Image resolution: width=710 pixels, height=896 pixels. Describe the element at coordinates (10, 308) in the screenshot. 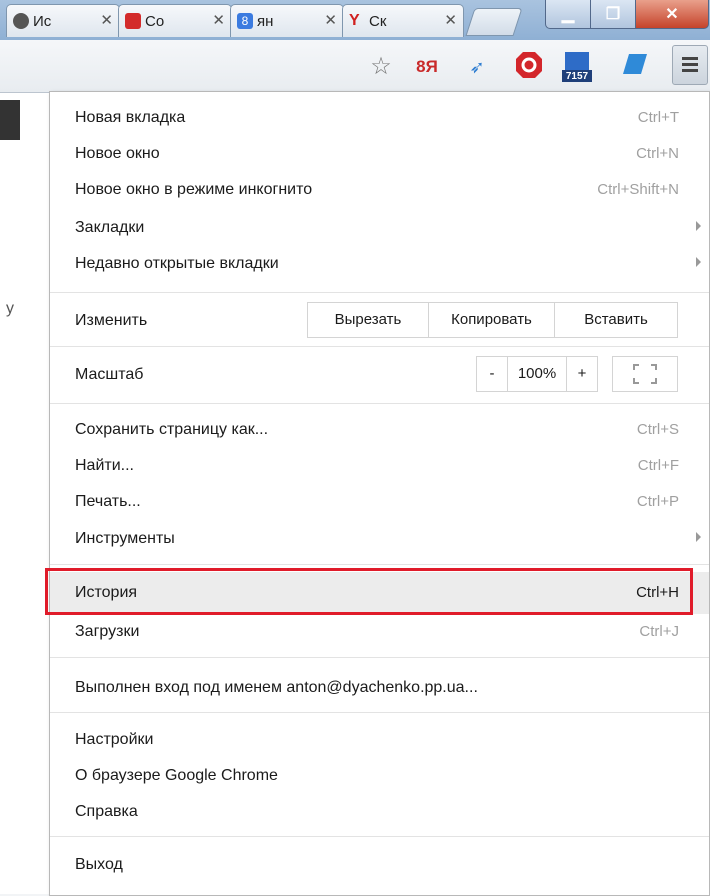

I see `page-text-fragment: у` at that location.